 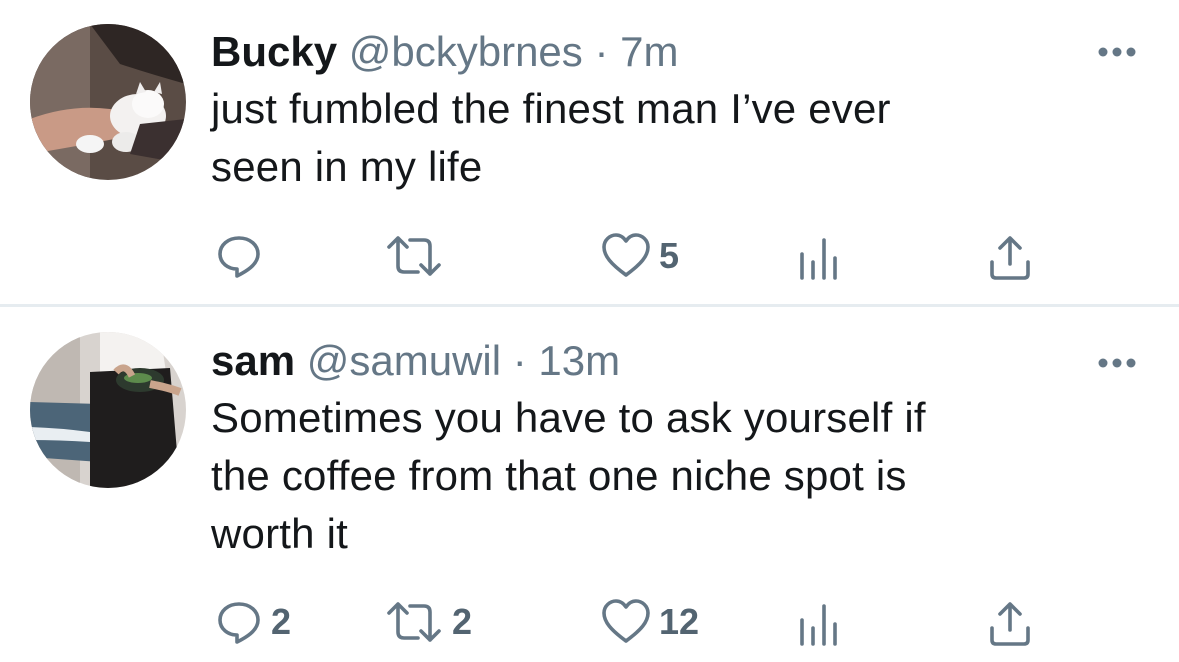 What do you see at coordinates (462, 621) in the screenshot?
I see `retweet-count: 2` at bounding box center [462, 621].